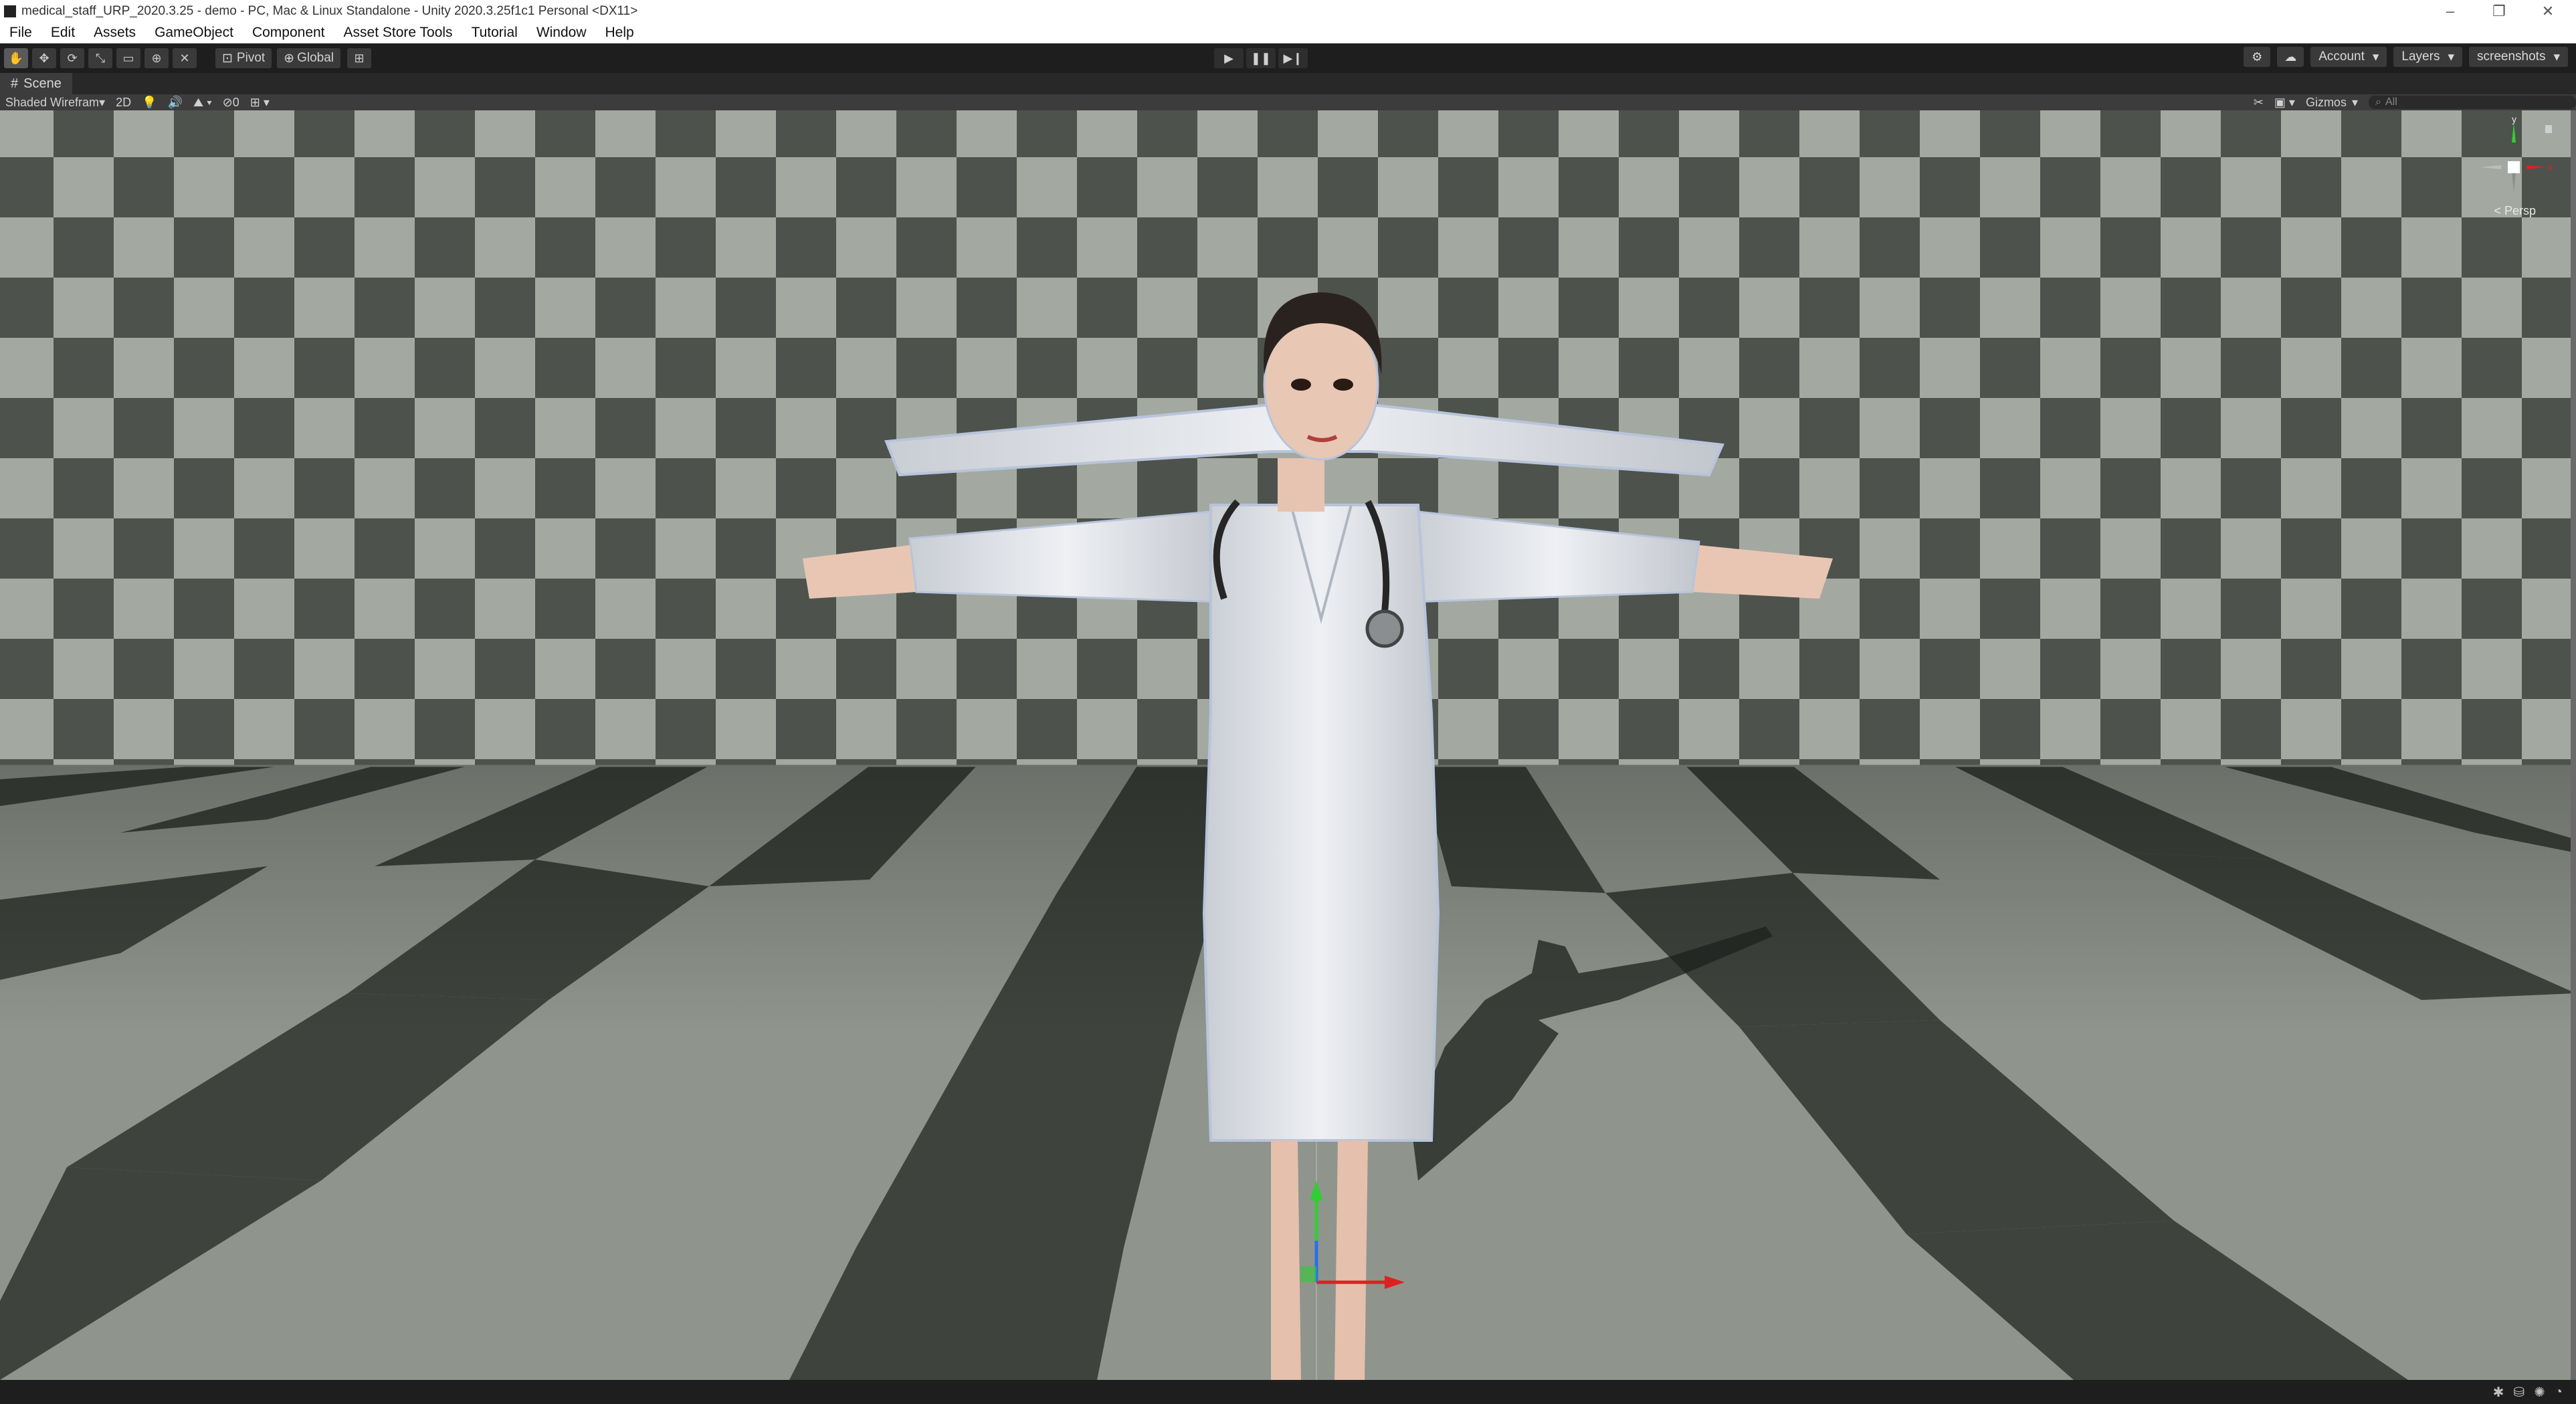  I want to click on custom-tool-button: ✕, so click(185, 58).